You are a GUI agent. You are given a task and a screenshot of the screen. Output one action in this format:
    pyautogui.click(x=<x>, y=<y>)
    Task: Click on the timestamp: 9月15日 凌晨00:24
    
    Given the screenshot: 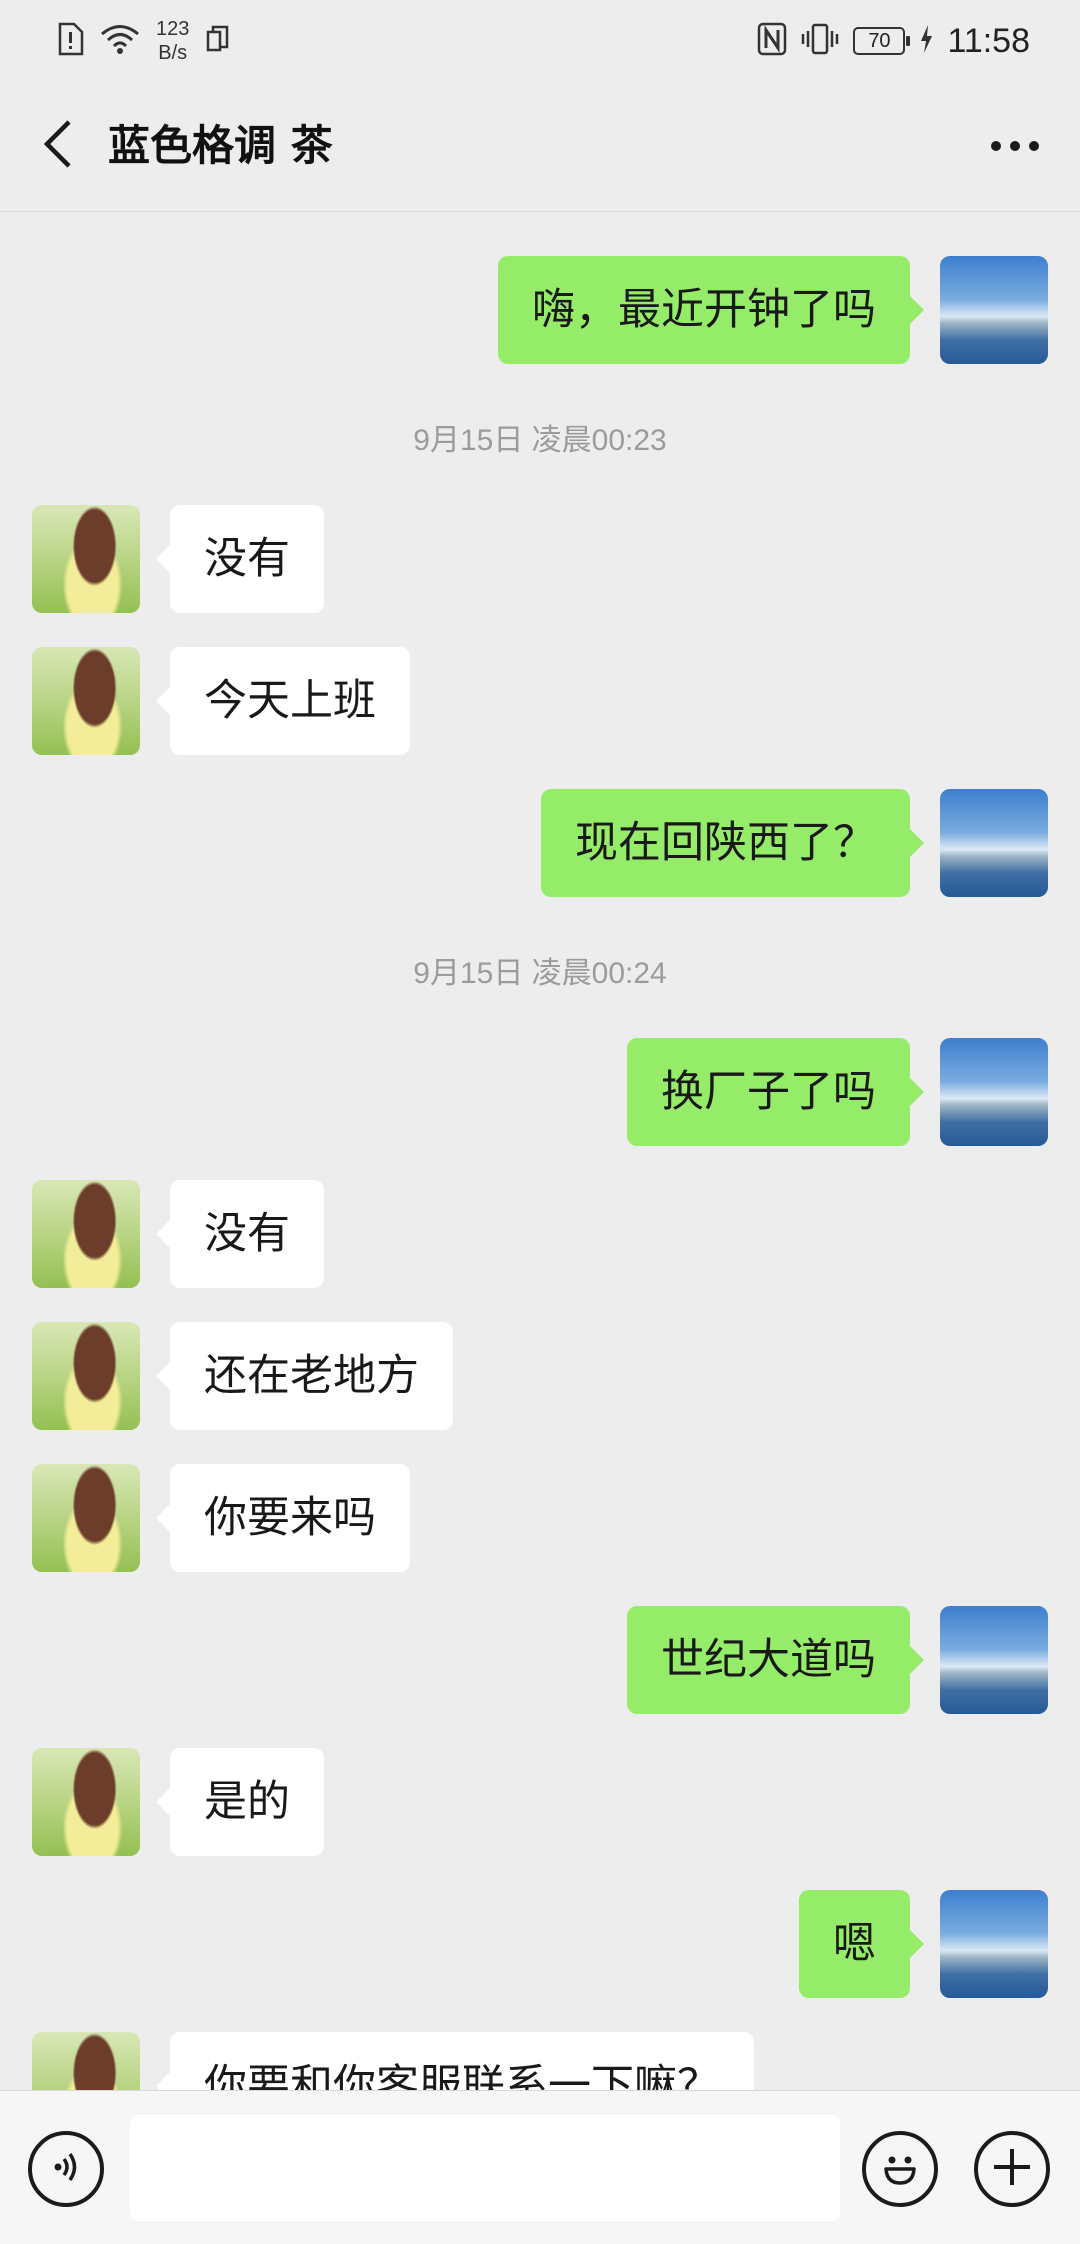 What is the action you would take?
    pyautogui.click(x=540, y=973)
    